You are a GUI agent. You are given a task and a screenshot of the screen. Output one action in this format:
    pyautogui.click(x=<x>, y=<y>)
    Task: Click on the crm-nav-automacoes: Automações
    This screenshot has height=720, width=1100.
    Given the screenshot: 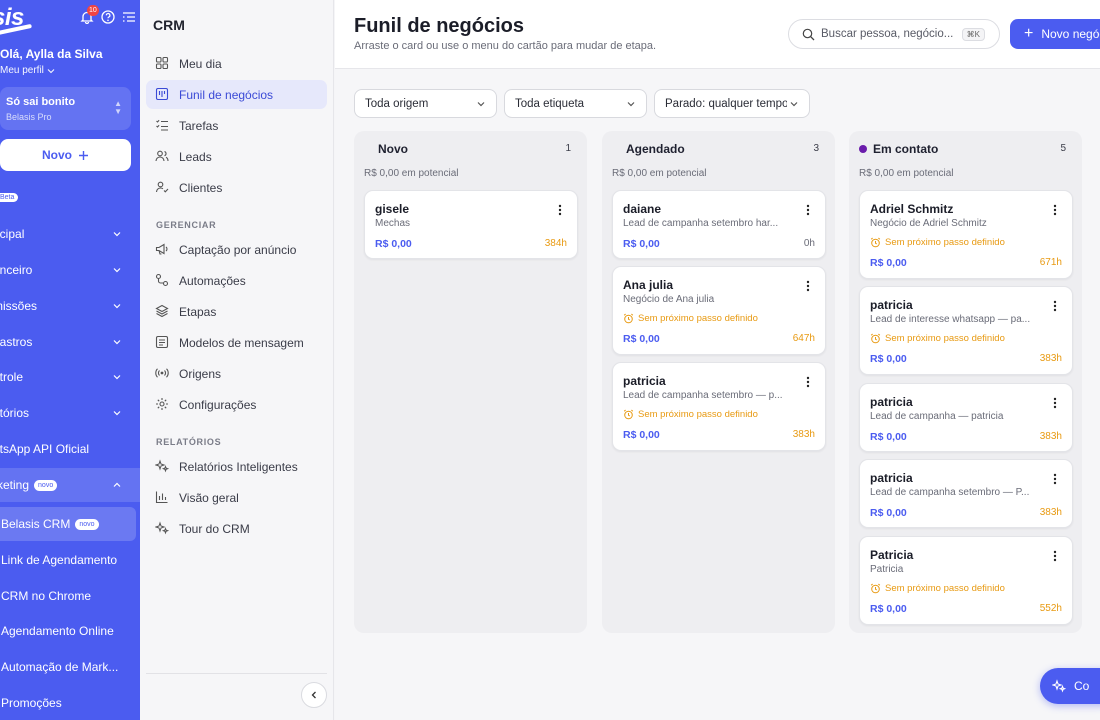 What is the action you would take?
    pyautogui.click(x=236, y=280)
    